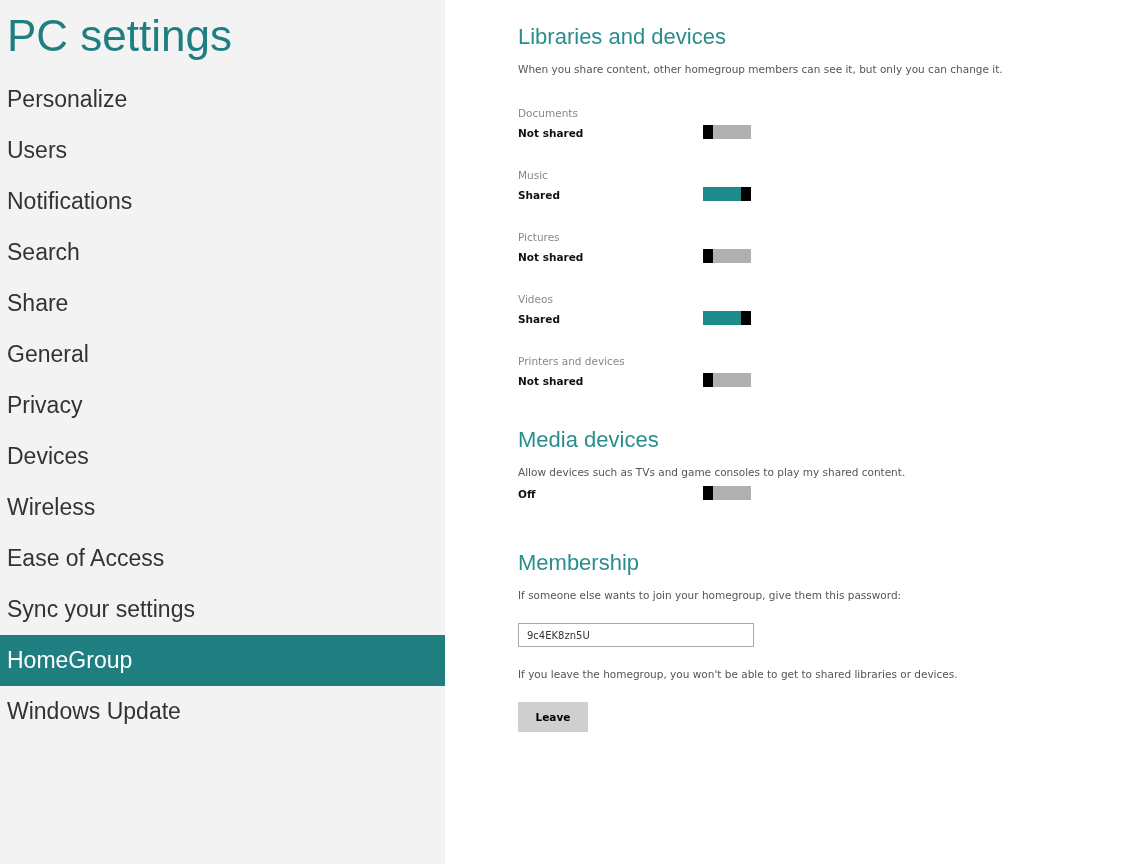 The width and height of the screenshot is (1125, 864). I want to click on password-field: 9c4EK8zn5U, so click(636, 635).